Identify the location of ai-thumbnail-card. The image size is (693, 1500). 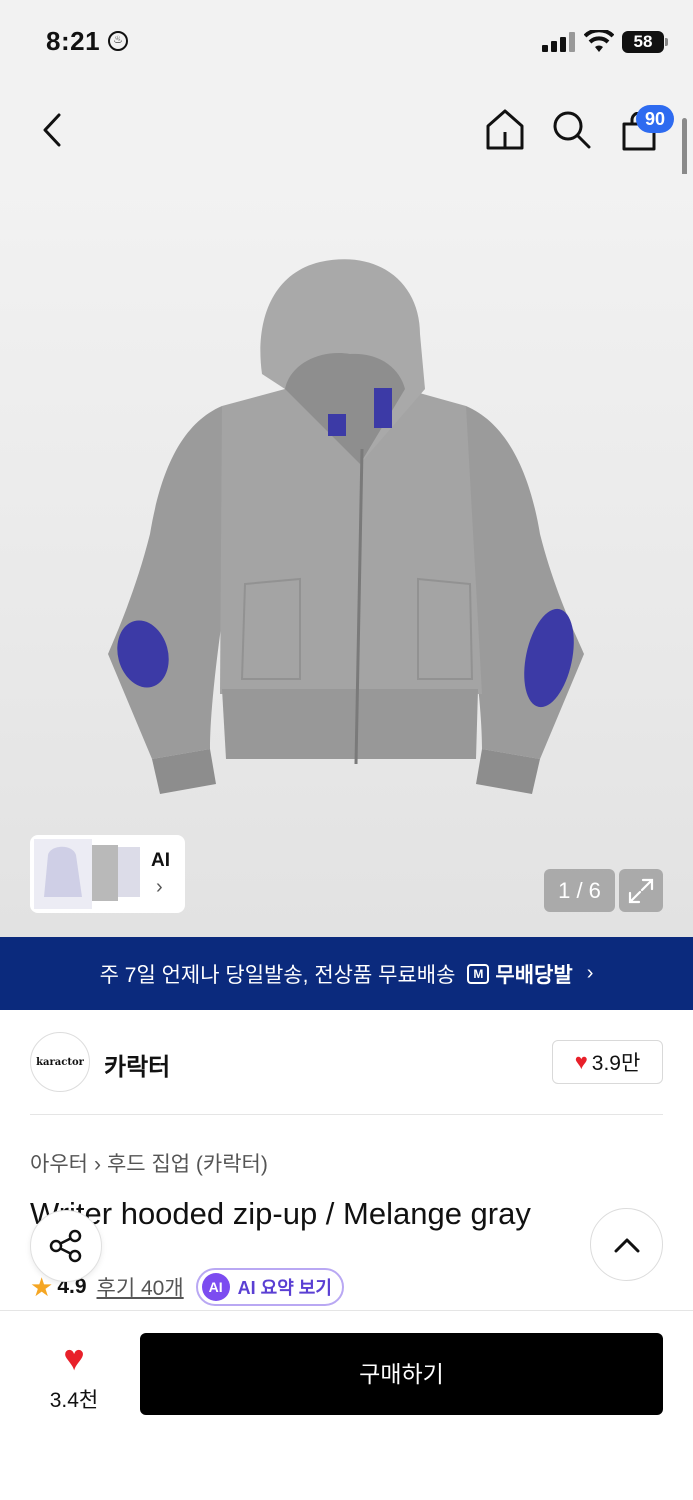
(107, 874).